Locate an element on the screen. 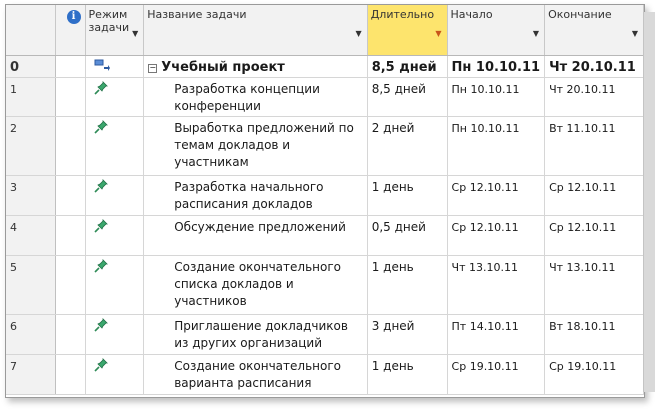  row-id: 4 is located at coordinates (31, 235).